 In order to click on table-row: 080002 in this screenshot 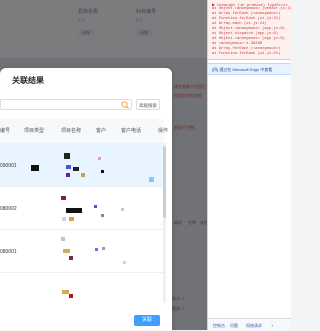, I will do `click(82, 208)`.